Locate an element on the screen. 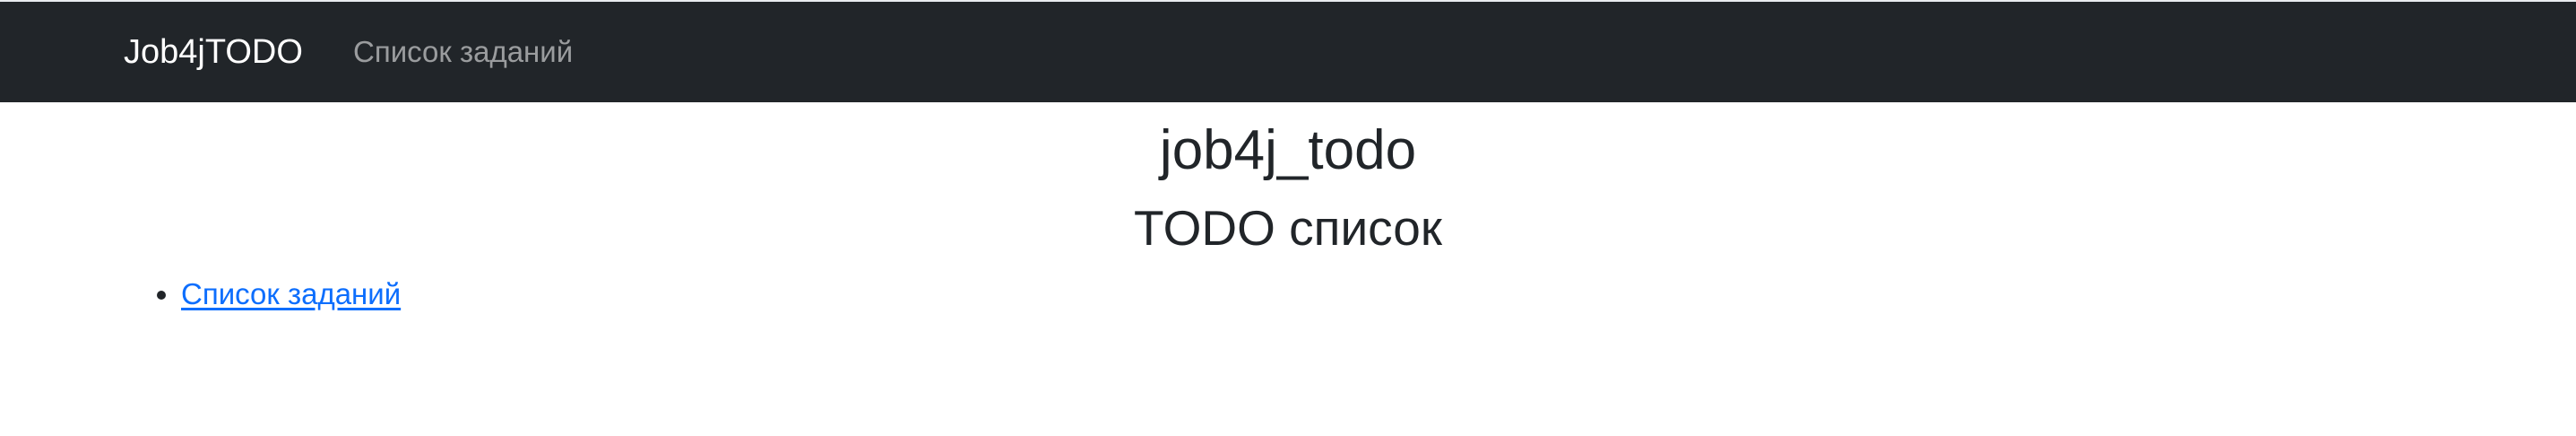  navbar-brand-link: Job4jTODO is located at coordinates (213, 52).